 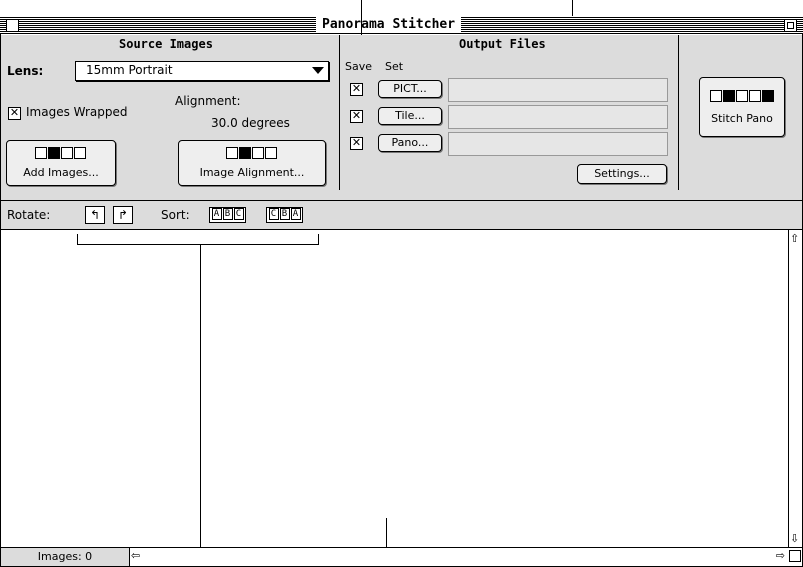 What do you see at coordinates (198, 244) in the screenshot?
I see `callout-bracket-horizontal` at bounding box center [198, 244].